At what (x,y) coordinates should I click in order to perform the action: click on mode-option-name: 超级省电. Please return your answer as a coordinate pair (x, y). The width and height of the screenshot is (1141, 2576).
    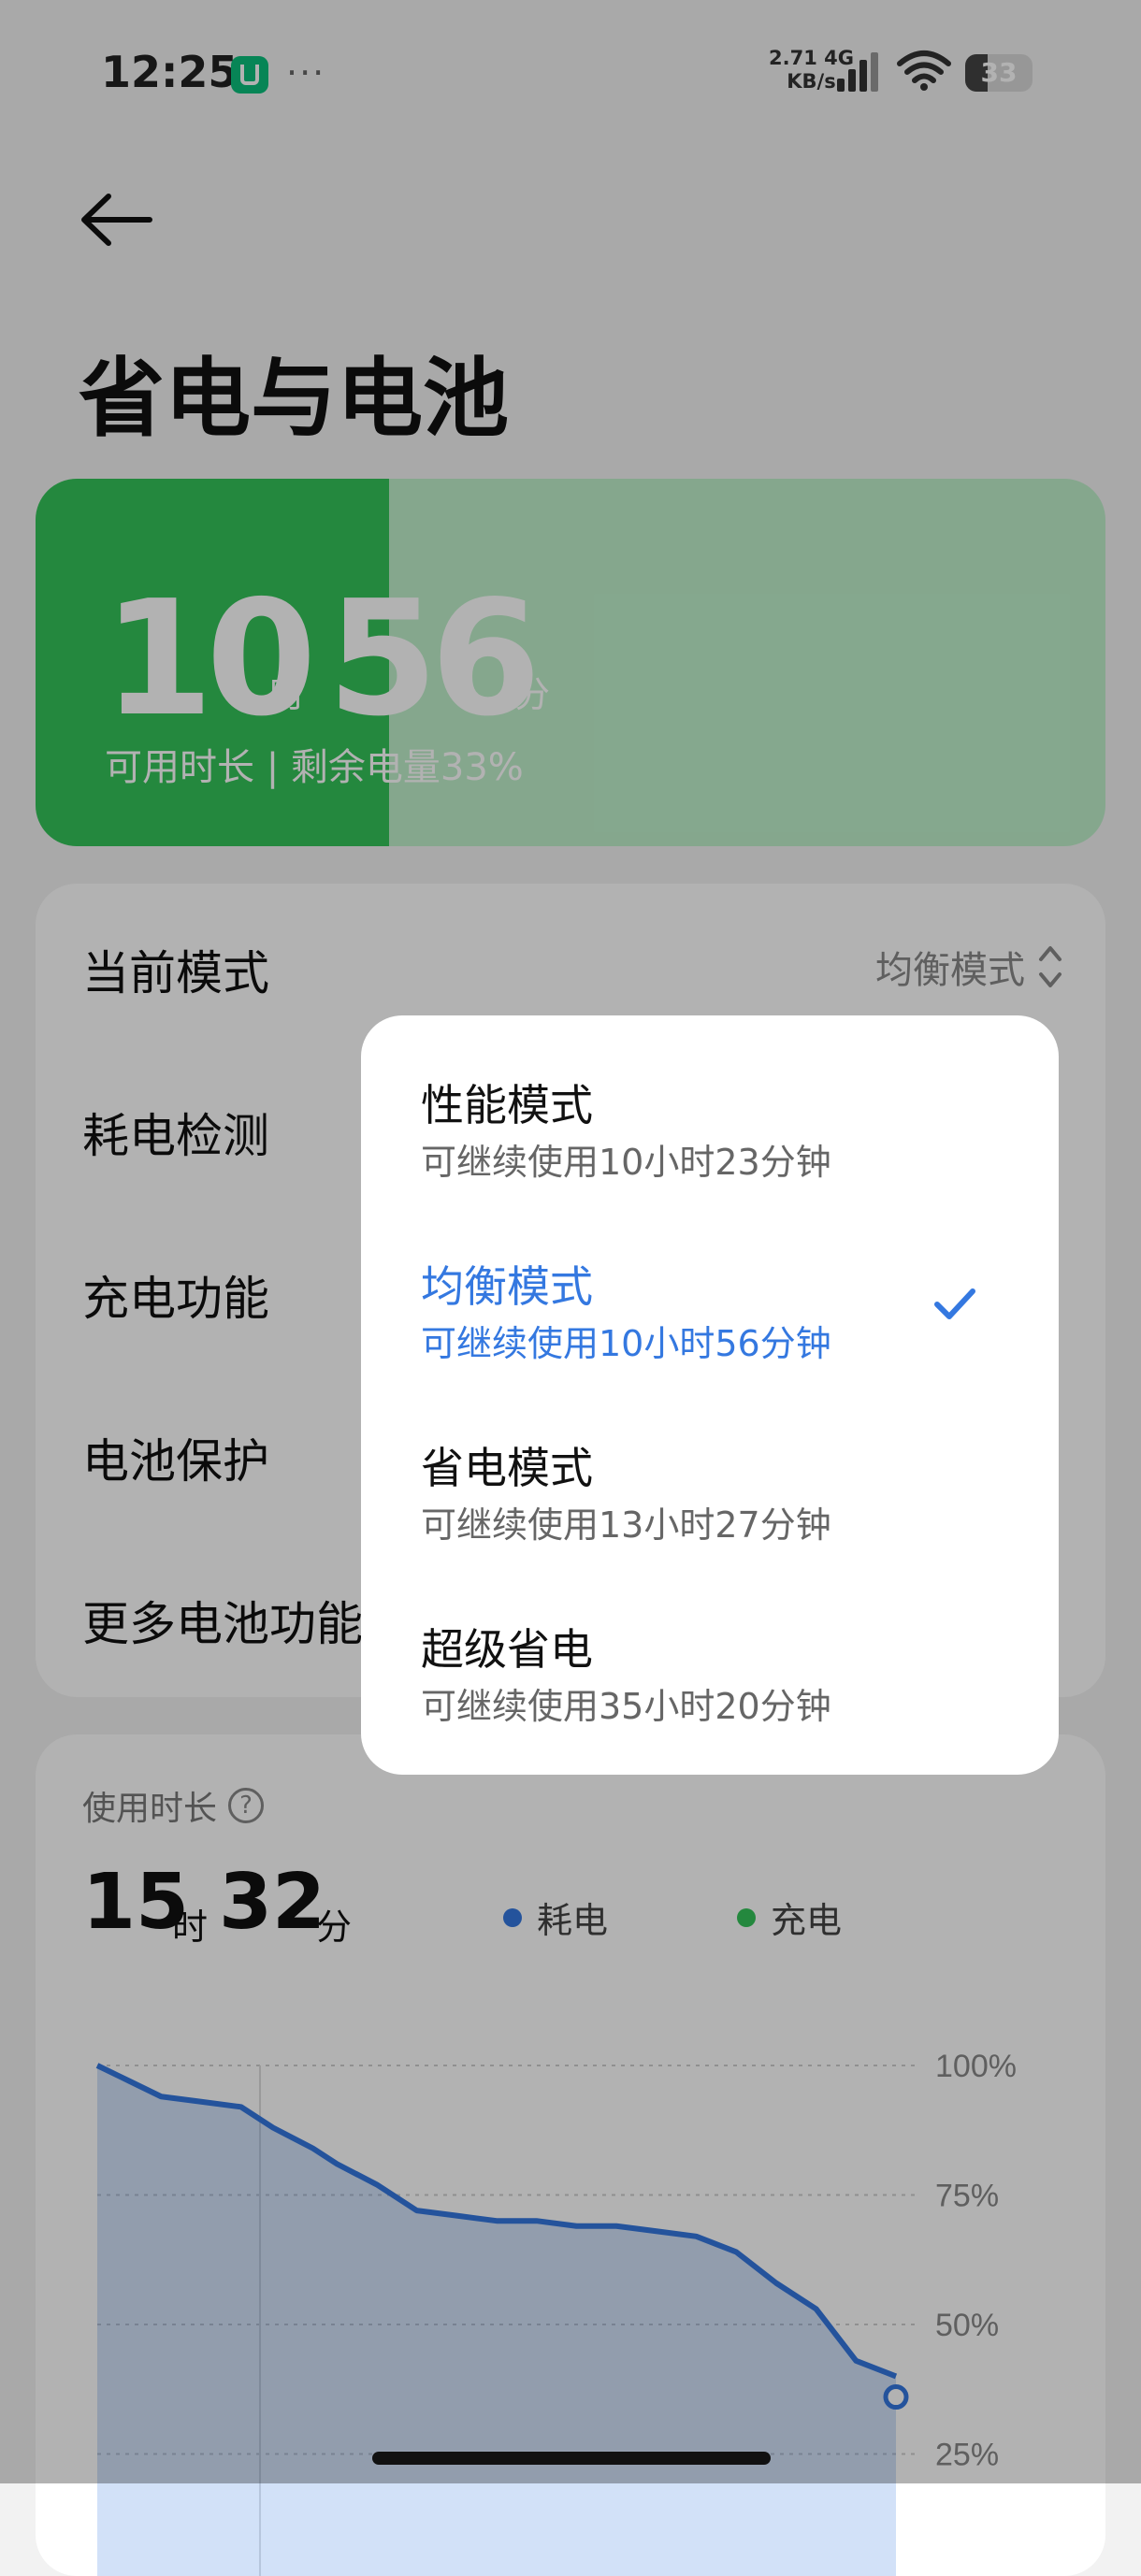
    Looking at the image, I should click on (507, 1650).